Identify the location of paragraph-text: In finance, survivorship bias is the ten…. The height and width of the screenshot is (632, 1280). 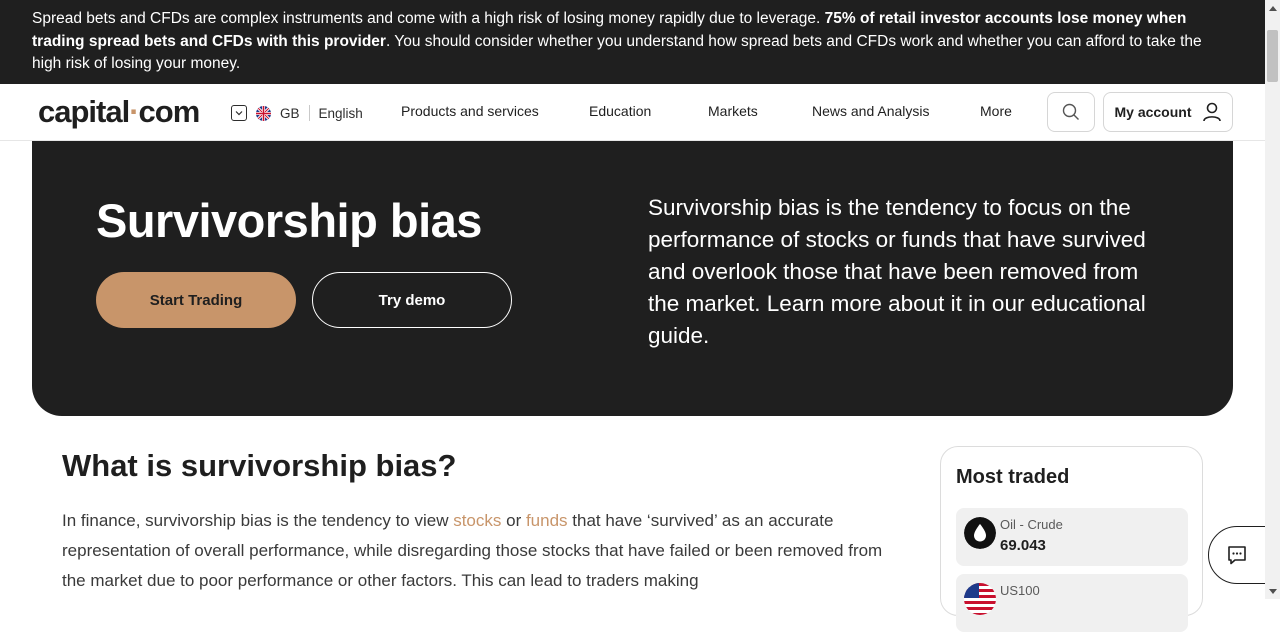
(258, 520).